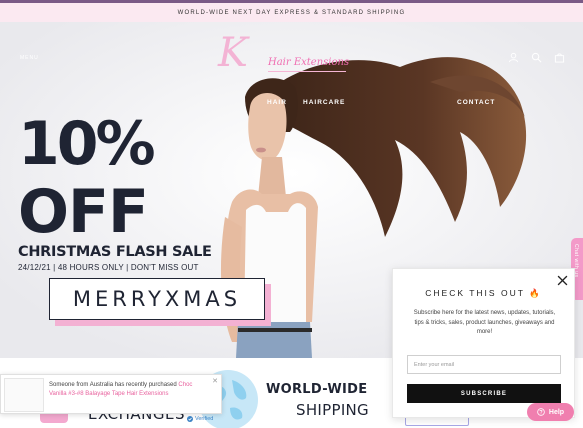 This screenshot has width=583, height=428. I want to click on toast-close-icon: ✕, so click(215, 381).